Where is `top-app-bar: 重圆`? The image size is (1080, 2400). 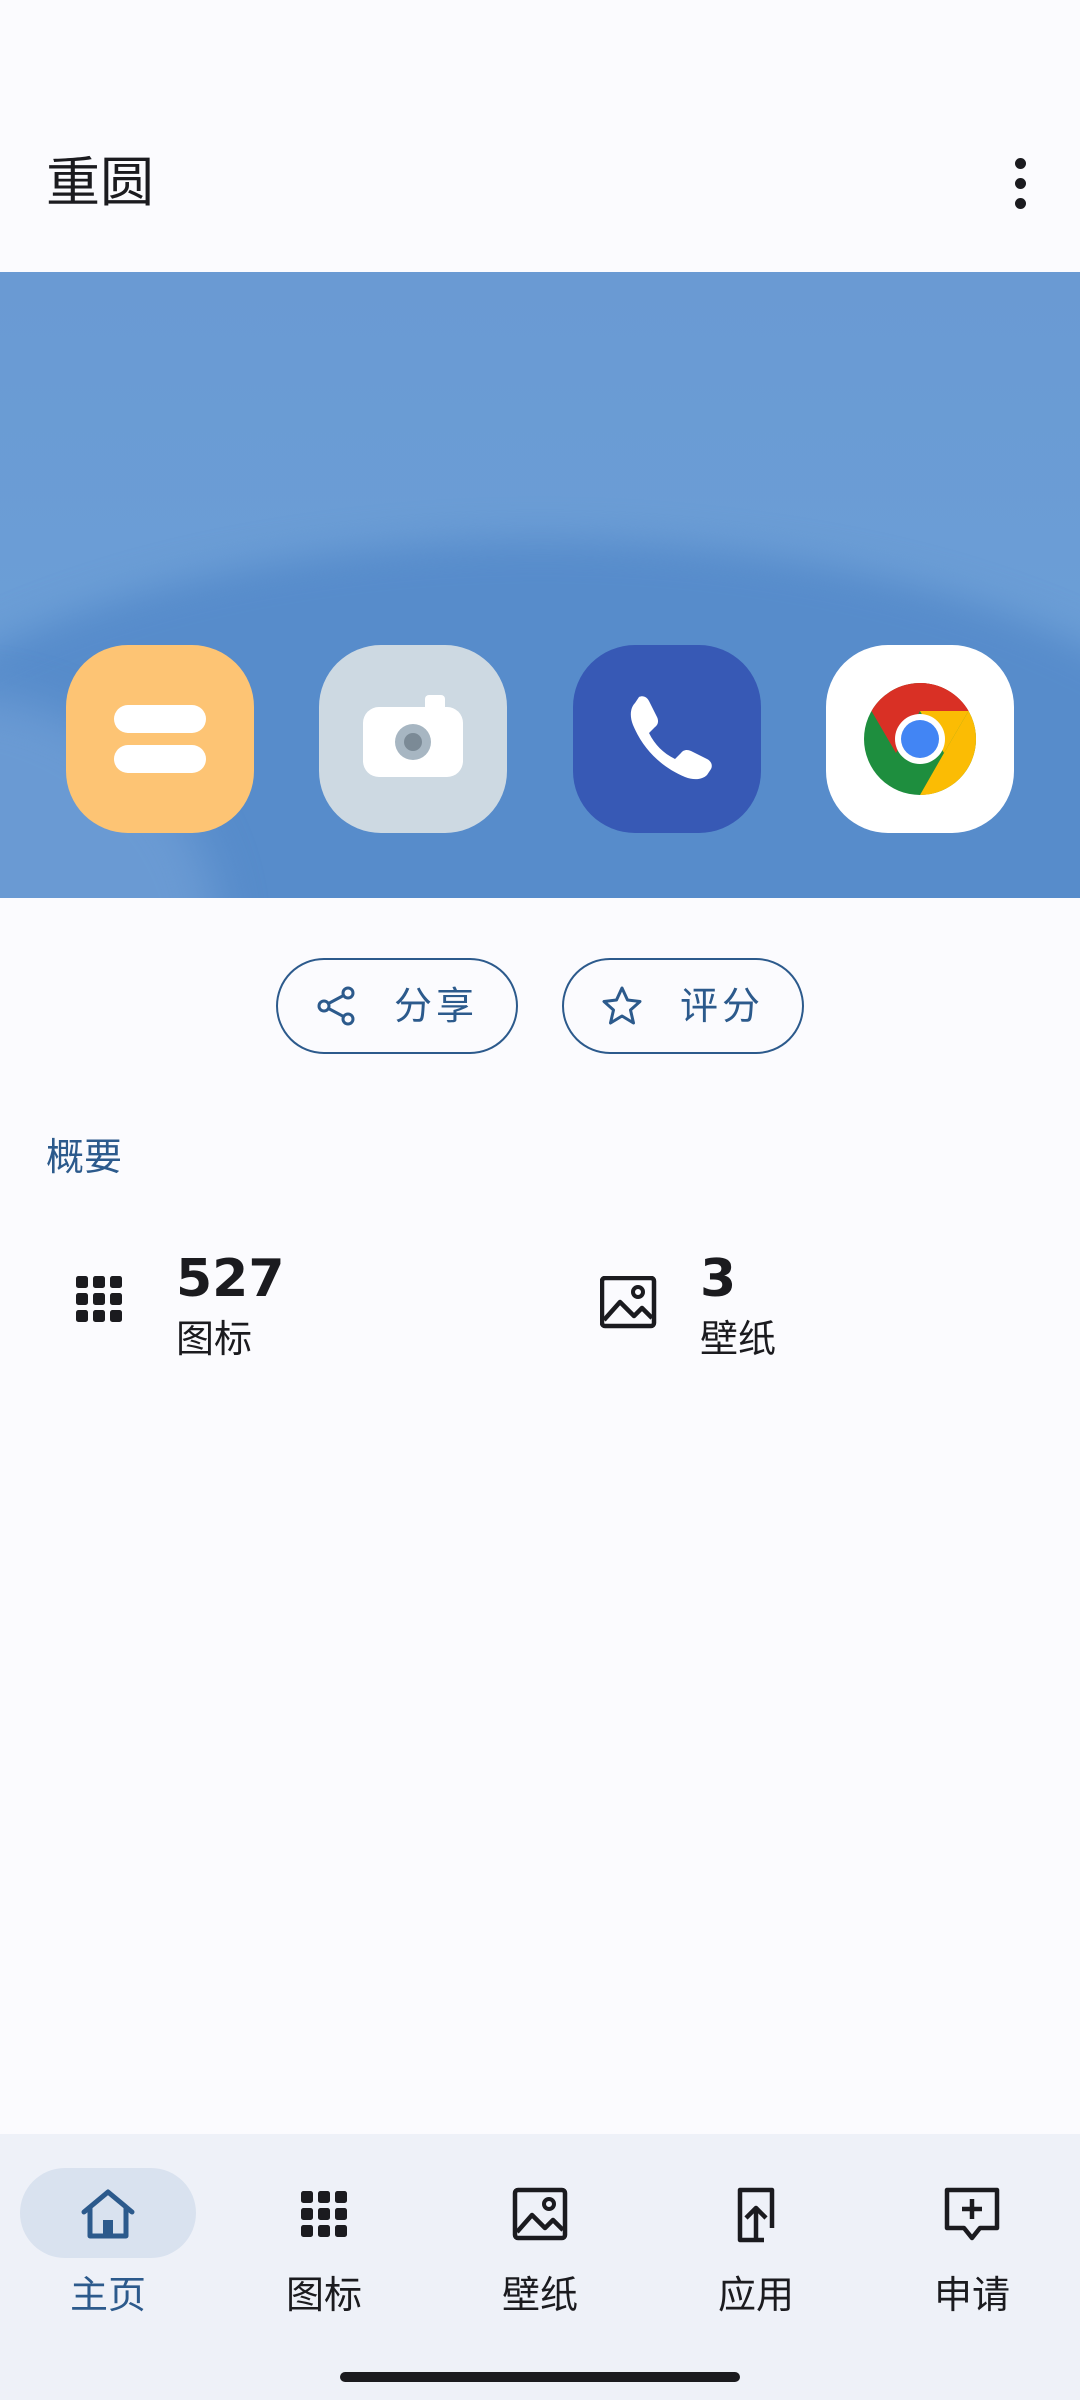 top-app-bar: 重圆 is located at coordinates (540, 136).